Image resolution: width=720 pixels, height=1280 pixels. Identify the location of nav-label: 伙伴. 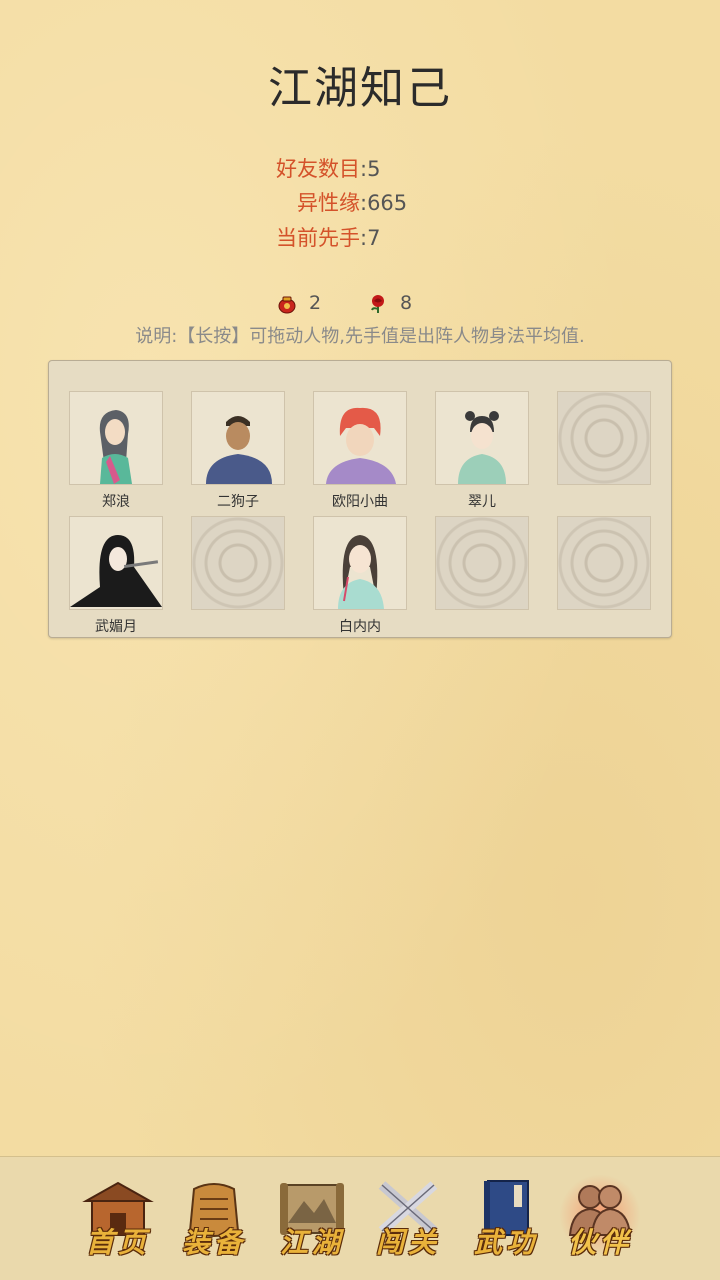
(599, 1242).